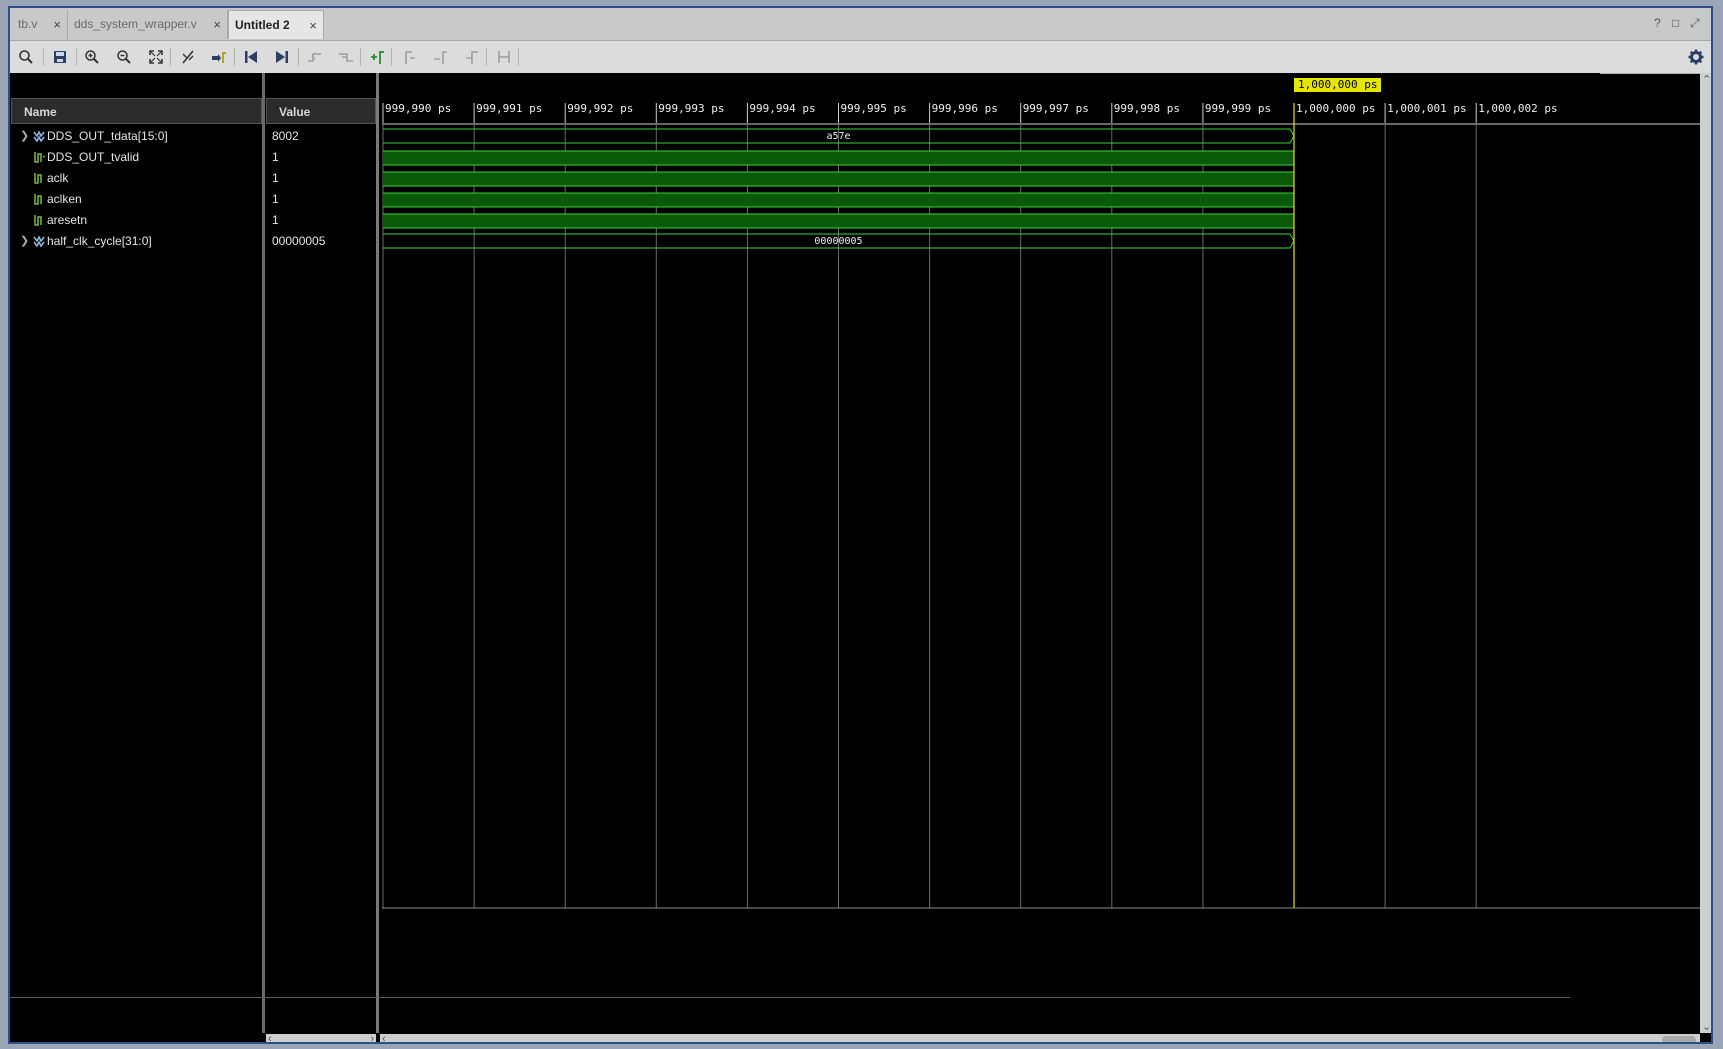 The image size is (1723, 1049). I want to click on waveform-toolbar, so click(860, 57).